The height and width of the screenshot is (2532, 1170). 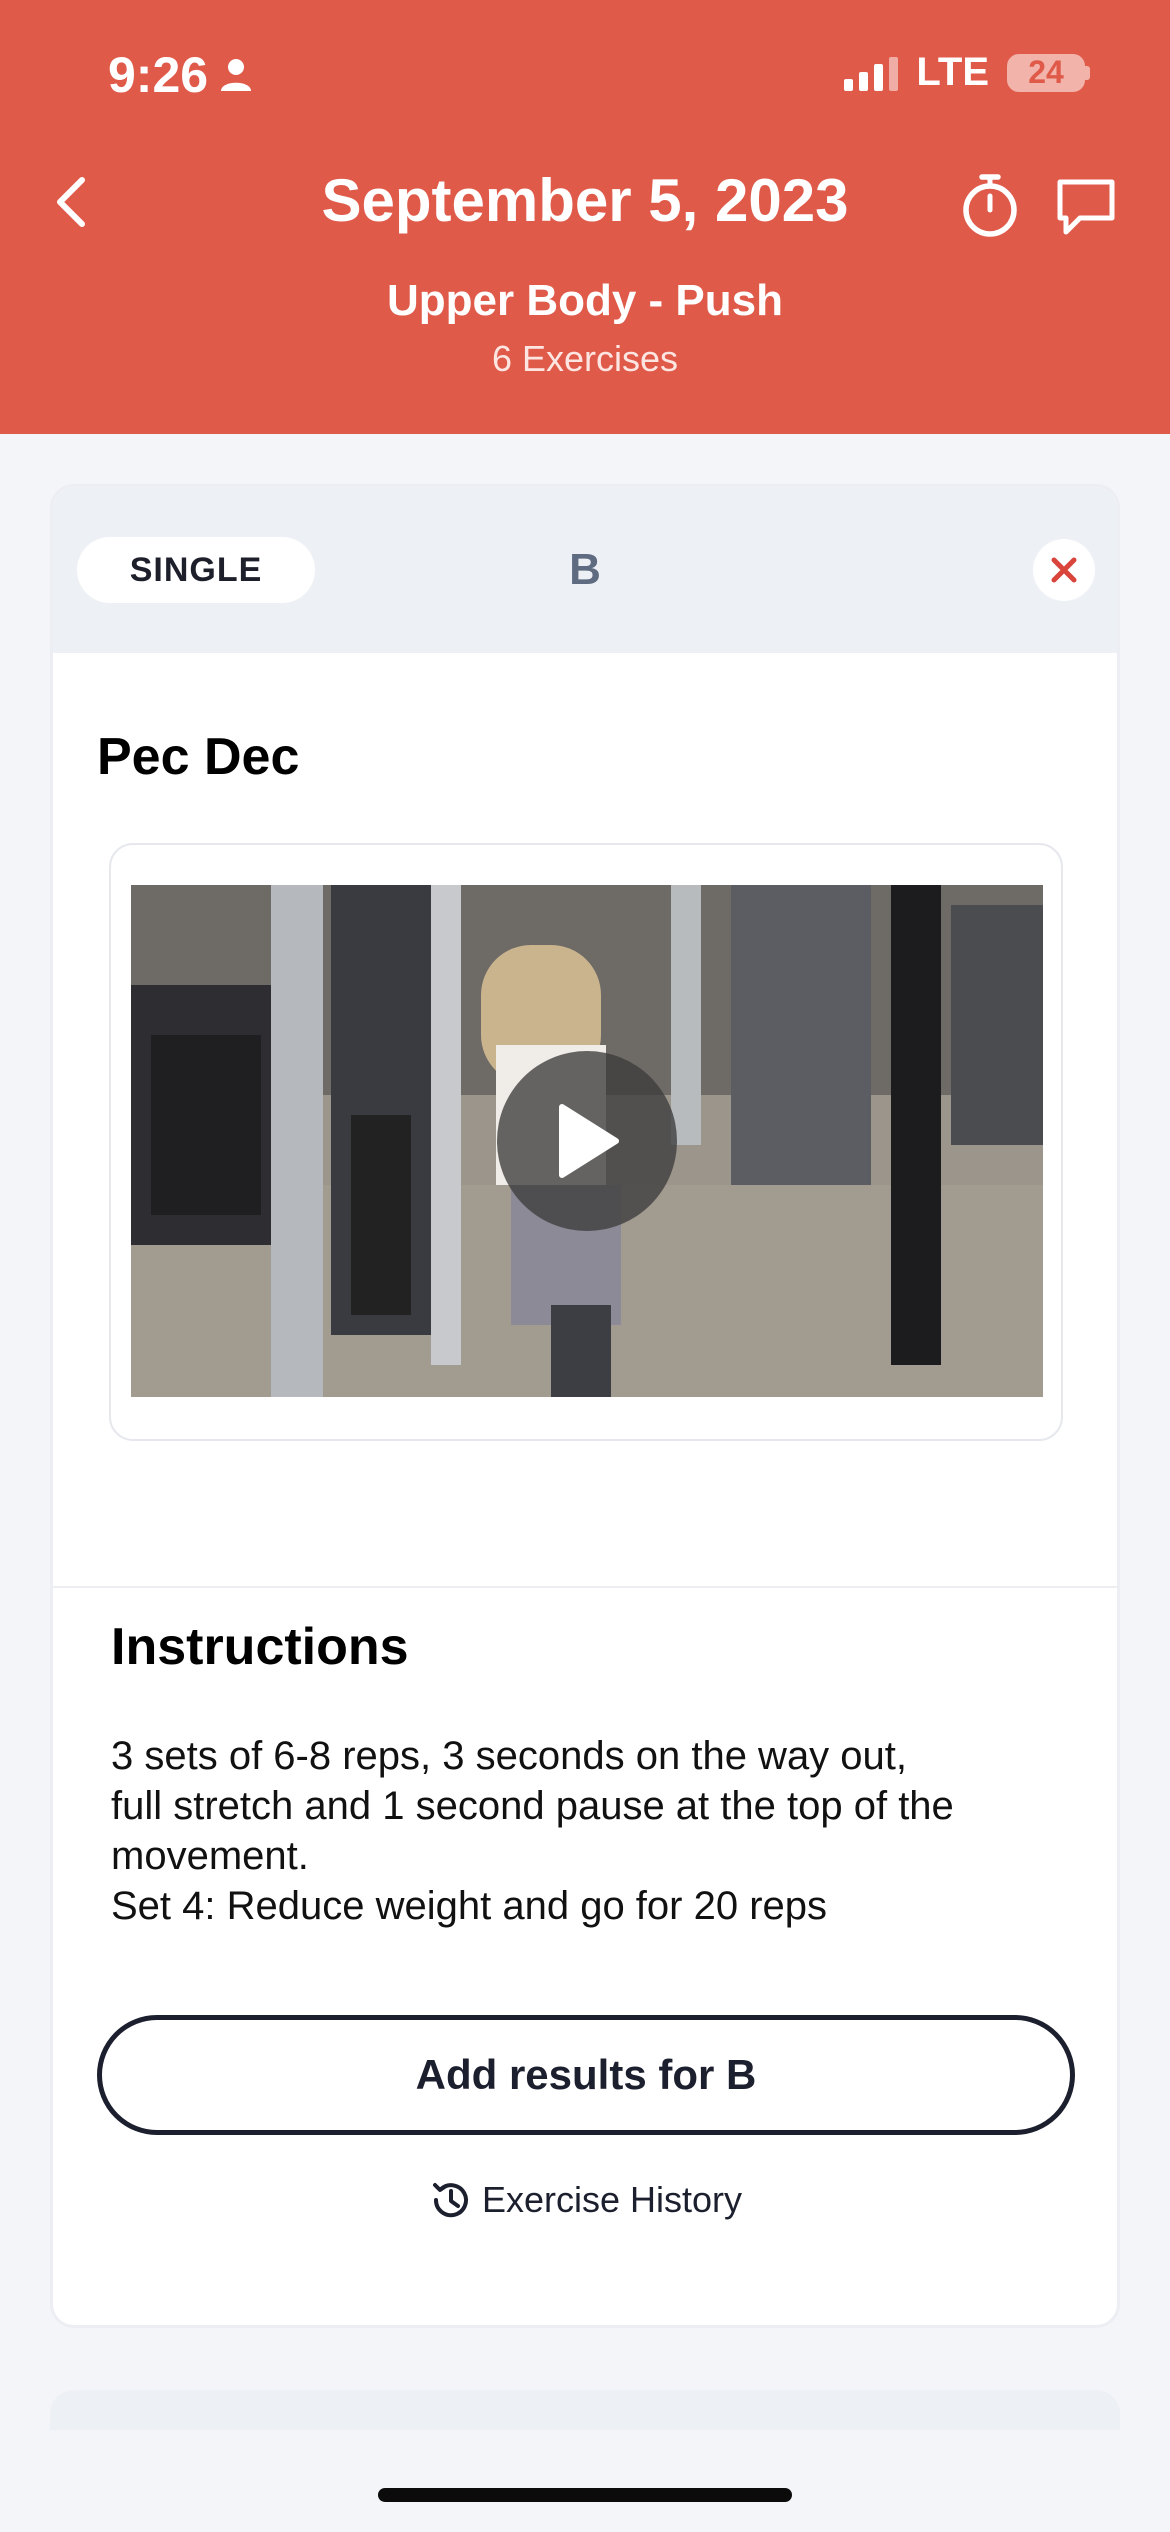 I want to click on exercise-history-label: Exercise History, so click(x=612, y=2199).